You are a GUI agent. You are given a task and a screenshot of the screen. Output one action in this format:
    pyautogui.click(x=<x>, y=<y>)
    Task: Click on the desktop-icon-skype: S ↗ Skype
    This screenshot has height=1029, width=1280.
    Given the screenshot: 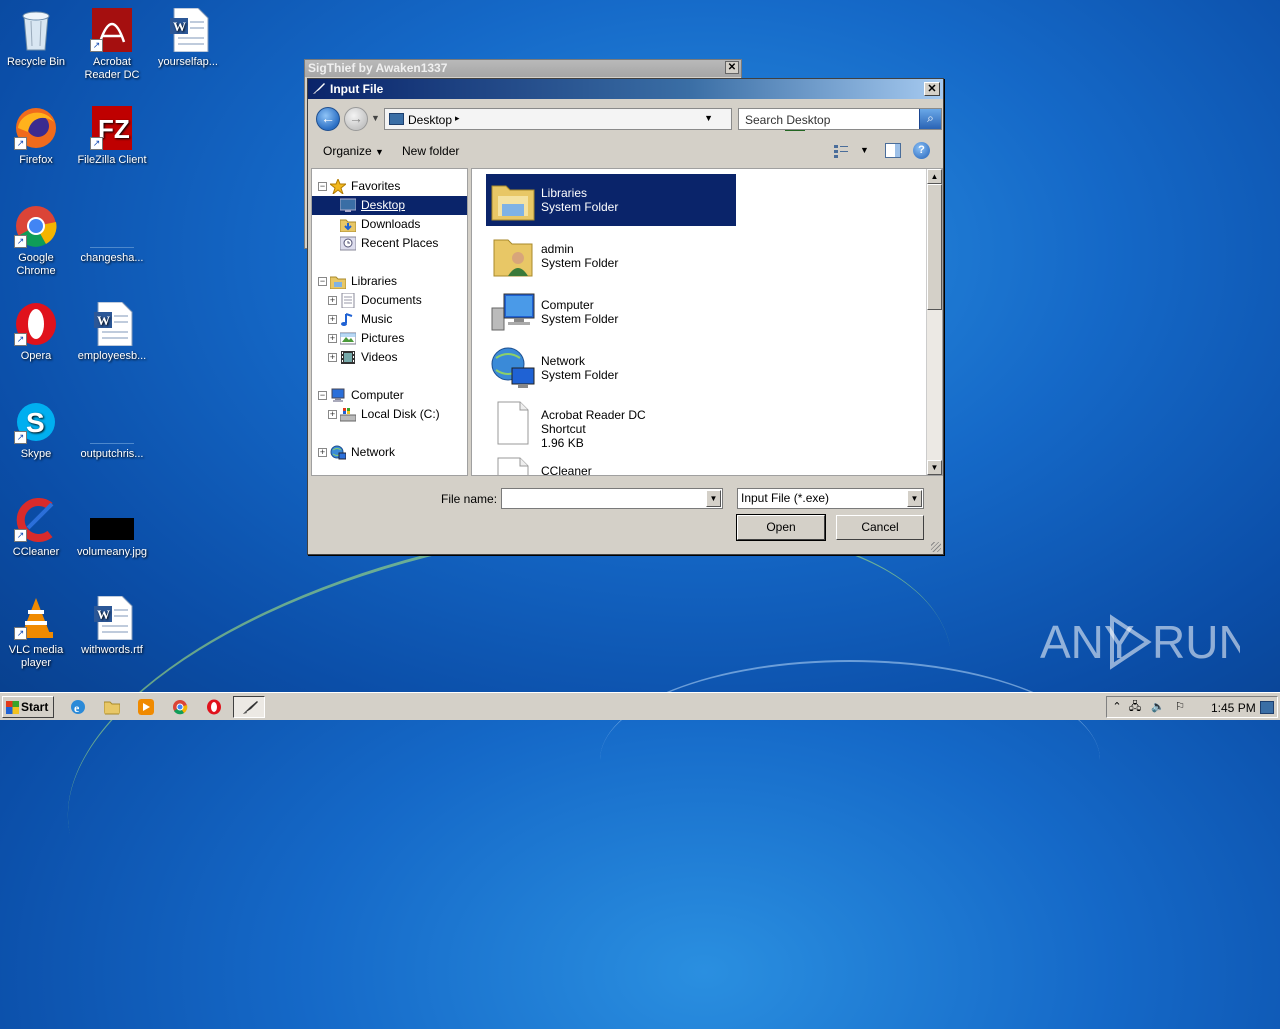 What is the action you would take?
    pyautogui.click(x=37, y=430)
    